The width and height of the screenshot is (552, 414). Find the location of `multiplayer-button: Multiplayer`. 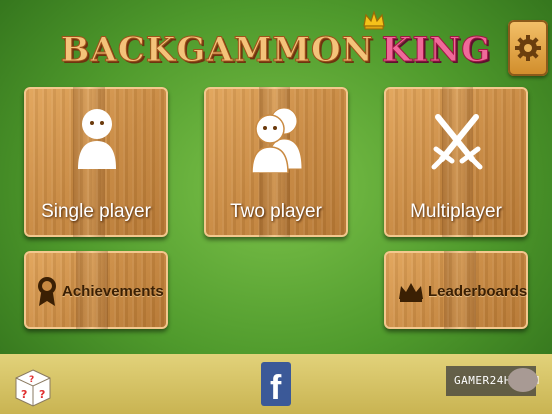

multiplayer-button: Multiplayer is located at coordinates (456, 162).